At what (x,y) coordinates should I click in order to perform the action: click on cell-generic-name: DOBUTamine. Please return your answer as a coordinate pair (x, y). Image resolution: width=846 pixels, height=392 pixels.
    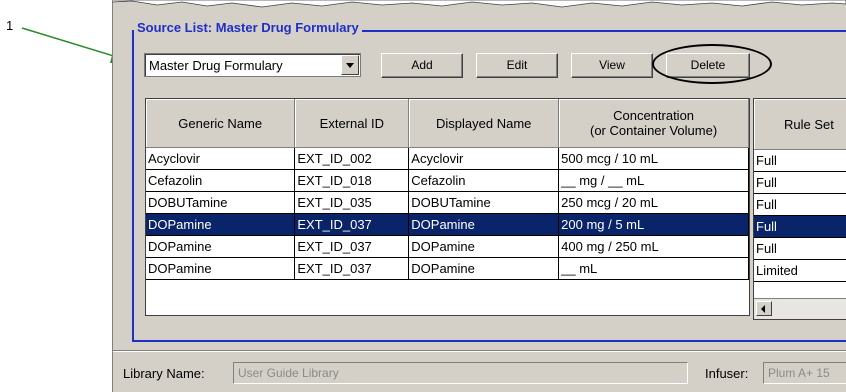
    Looking at the image, I should click on (221, 202).